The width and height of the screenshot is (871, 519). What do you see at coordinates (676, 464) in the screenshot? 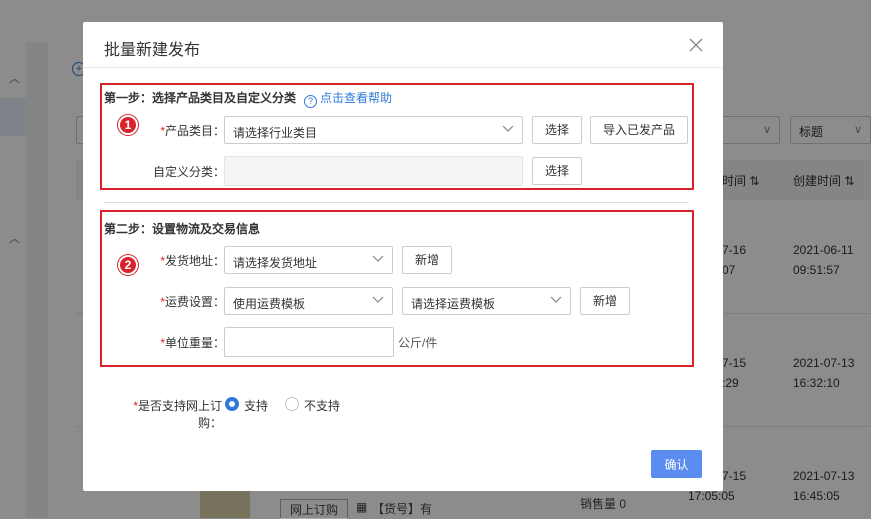
I see `confirm-button: 确认` at bounding box center [676, 464].